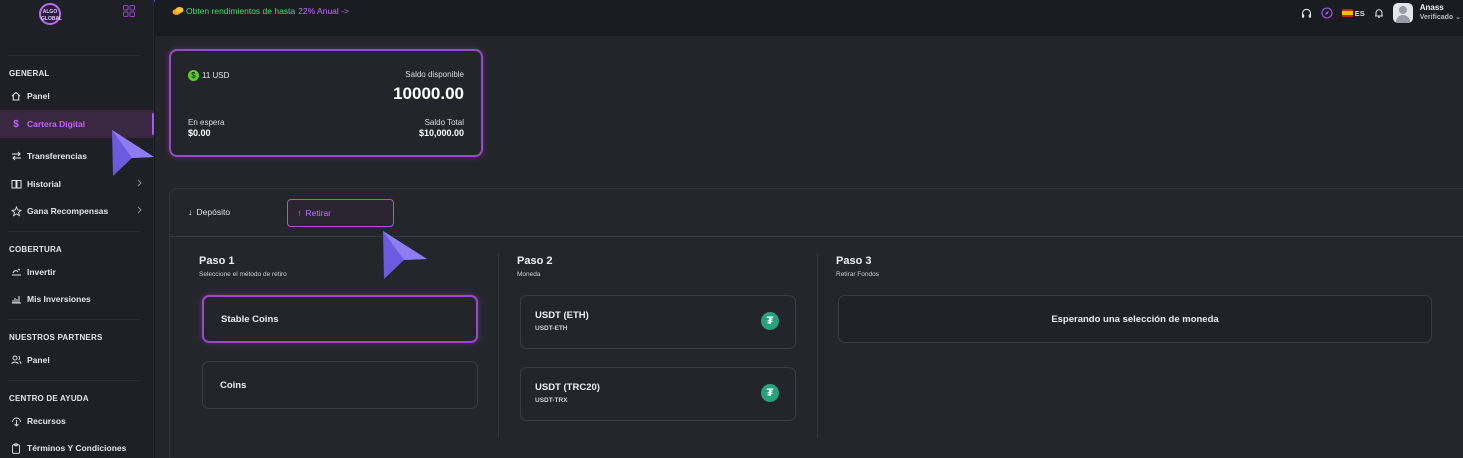 The width and height of the screenshot is (1463, 458). I want to click on coins-icon, so click(178, 11).